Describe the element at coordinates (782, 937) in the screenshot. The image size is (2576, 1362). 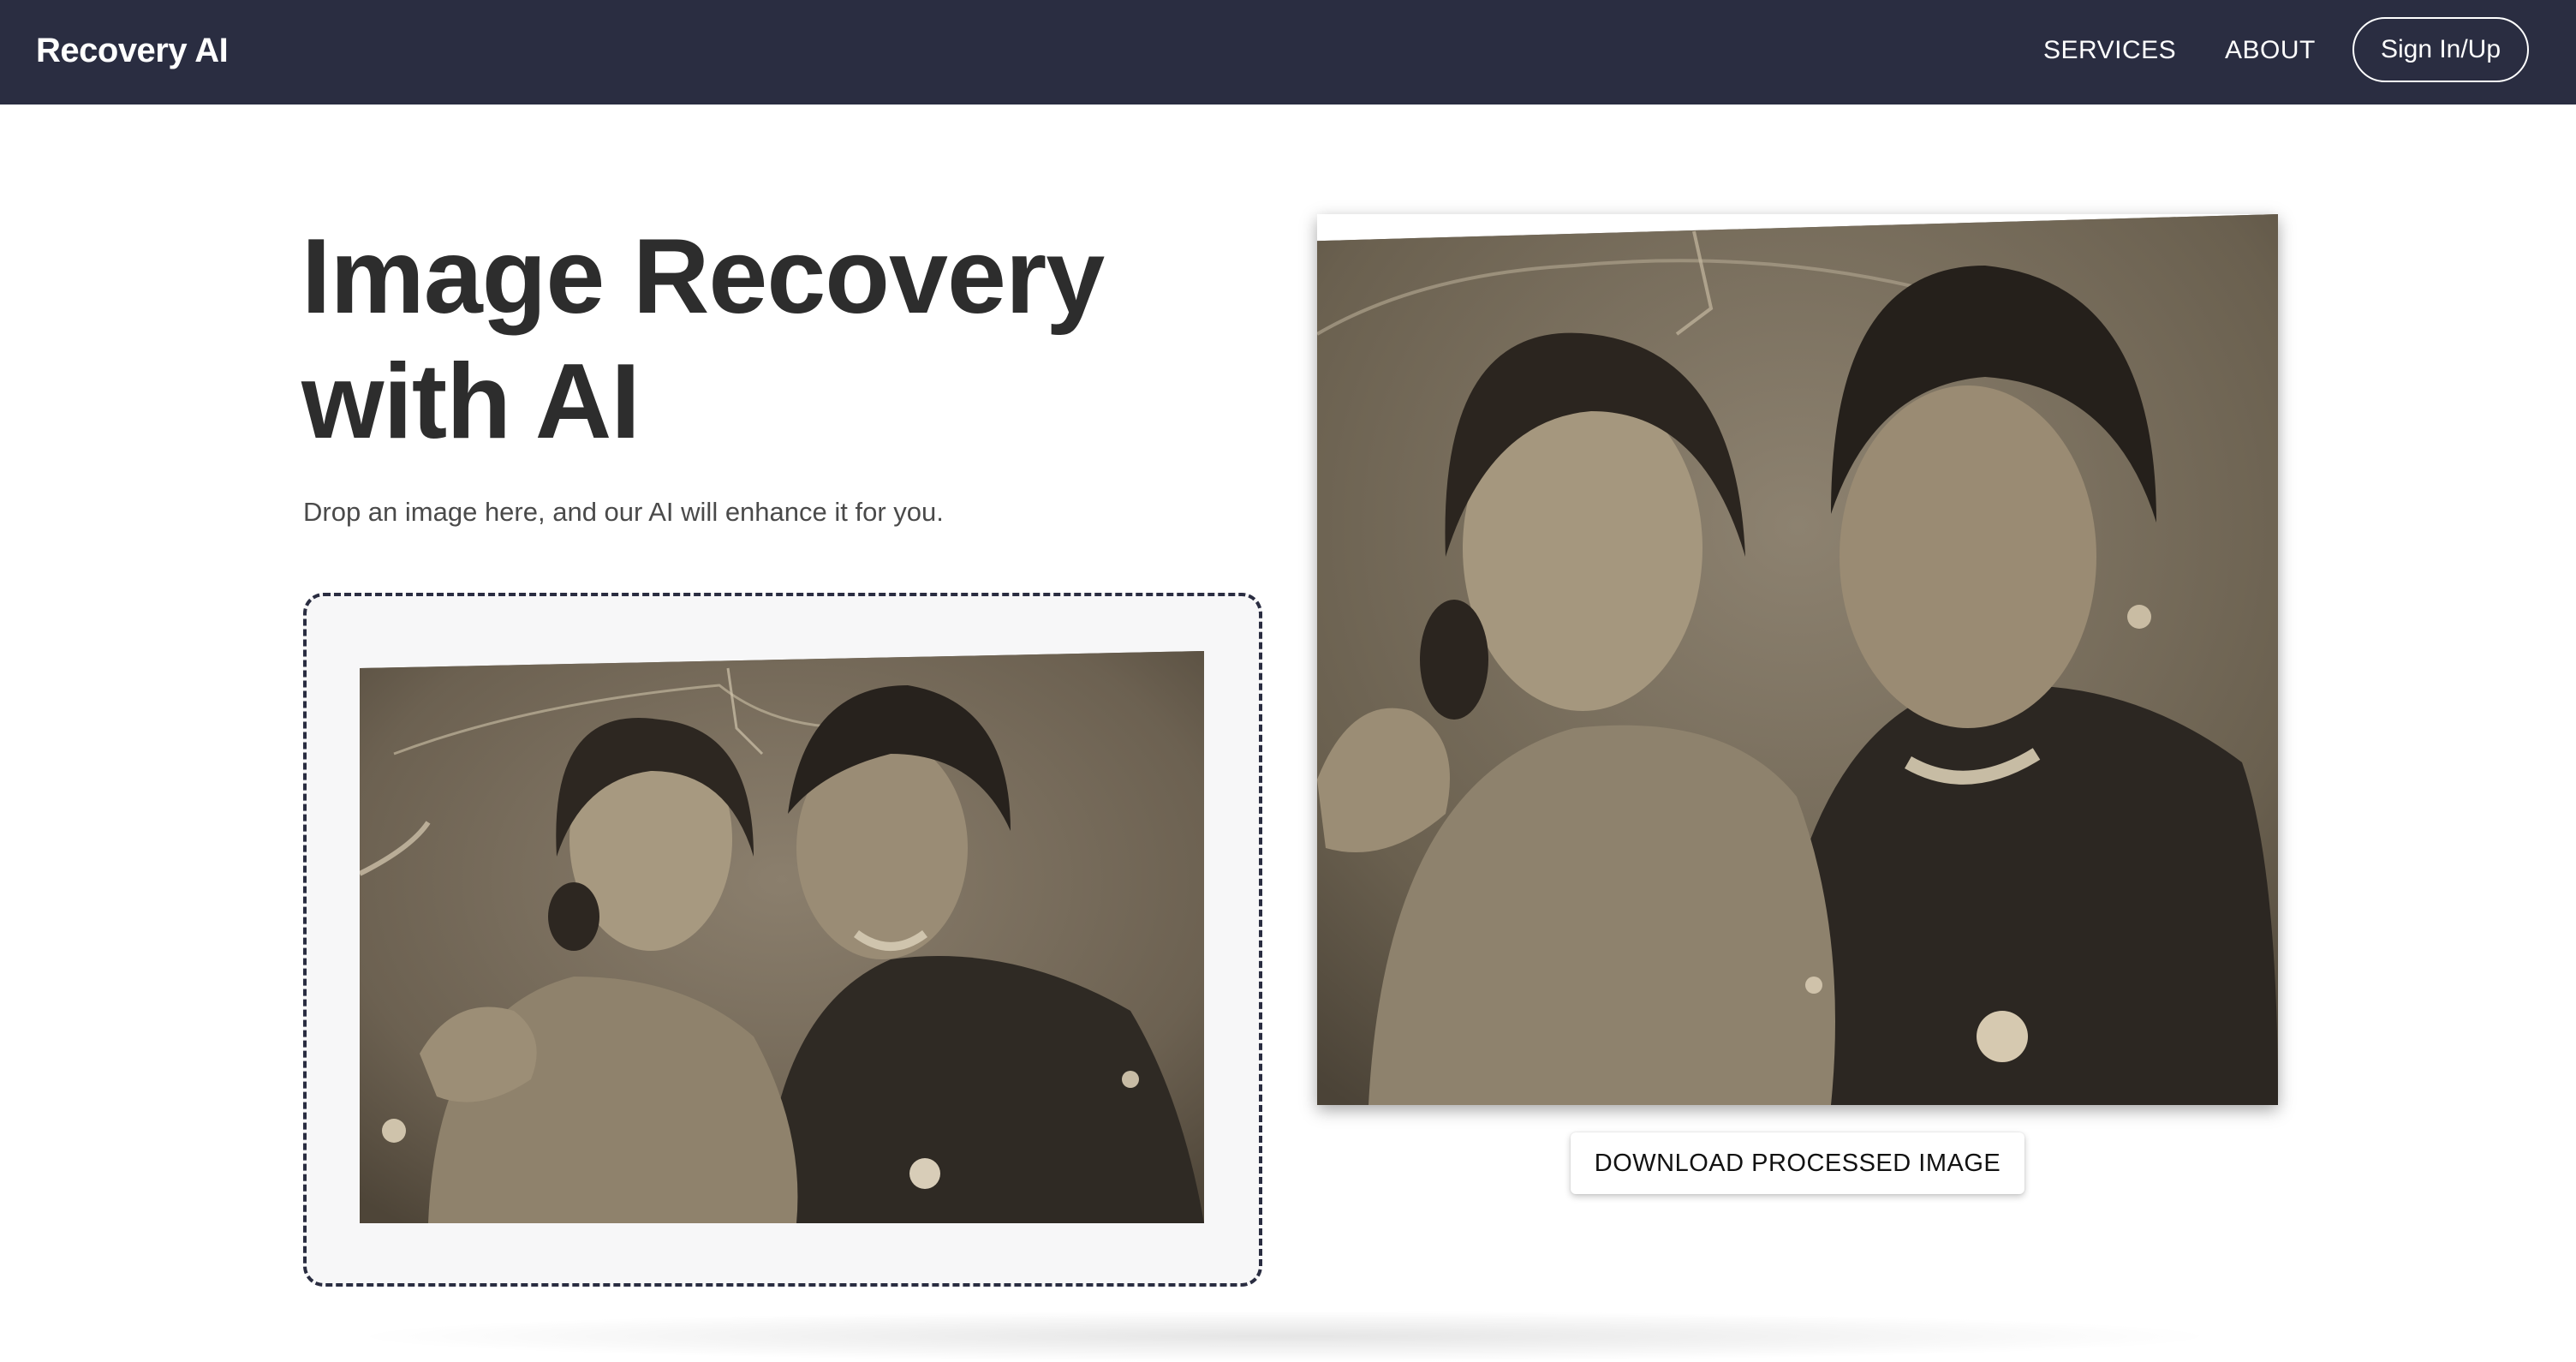
I see `original-image` at that location.